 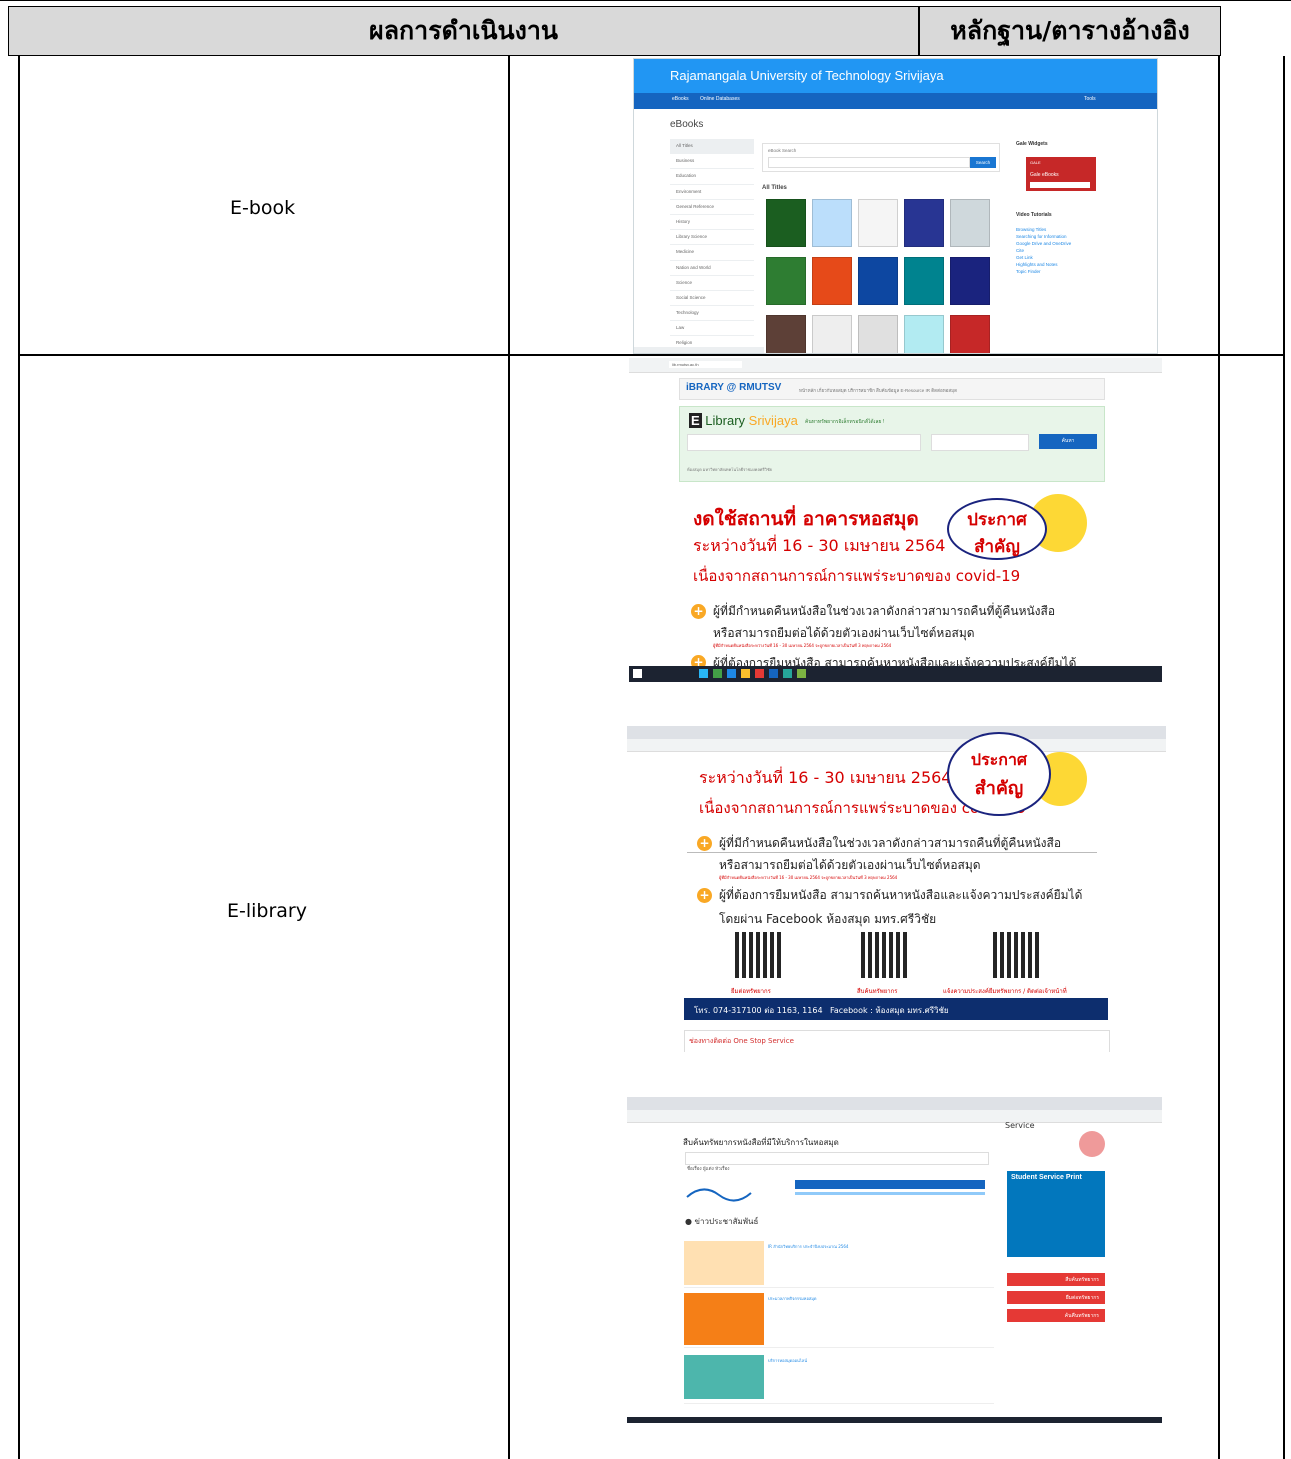 I want to click on tutorial-link: Searching for Information, so click(x=1061, y=236).